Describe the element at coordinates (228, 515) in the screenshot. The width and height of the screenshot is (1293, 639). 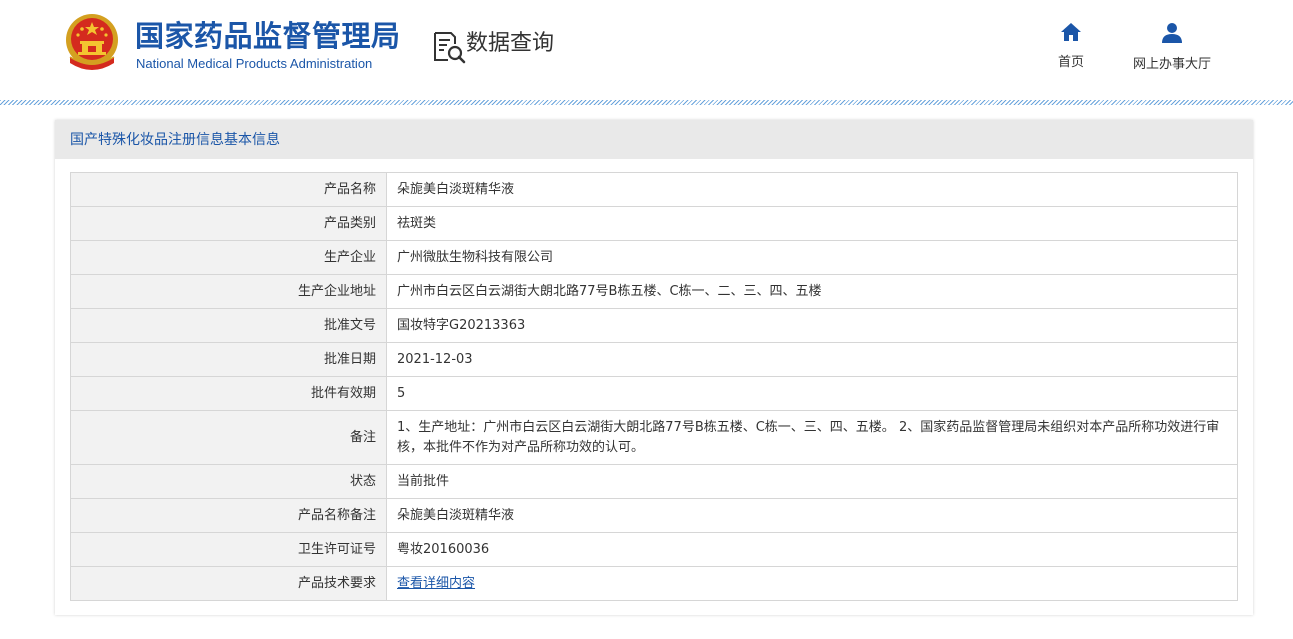
I see `row-label: 产品名称备注` at that location.